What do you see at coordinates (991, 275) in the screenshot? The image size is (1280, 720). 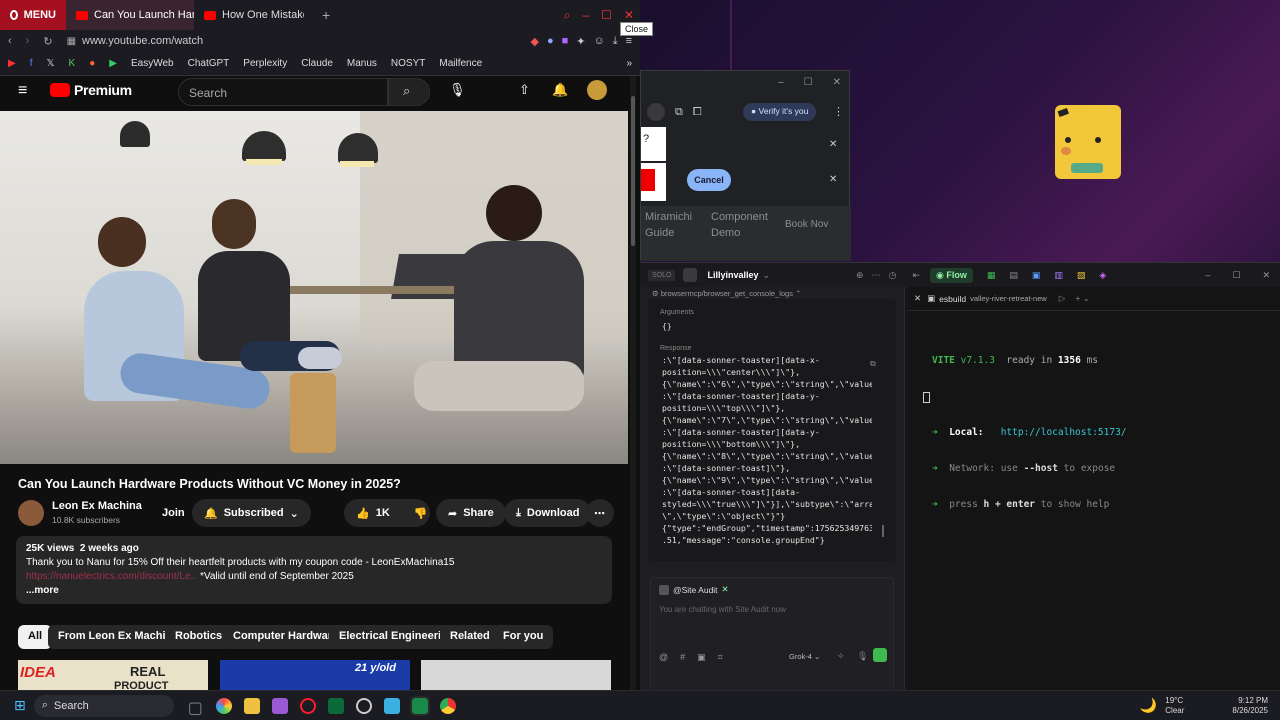 I see `panel-icon: ▦` at bounding box center [991, 275].